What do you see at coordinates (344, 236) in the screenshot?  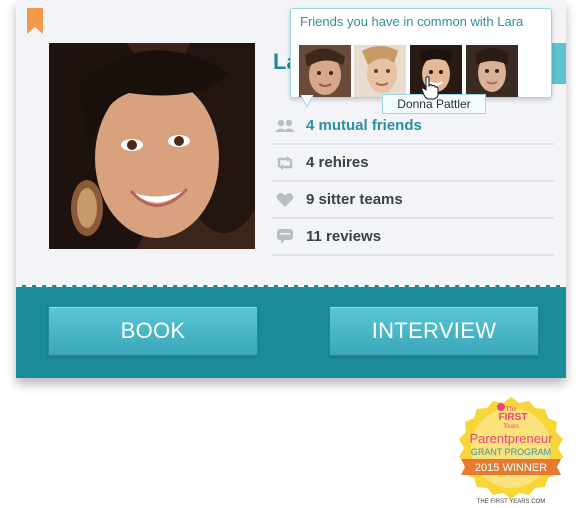 I see `stat-label: 11 reviews` at bounding box center [344, 236].